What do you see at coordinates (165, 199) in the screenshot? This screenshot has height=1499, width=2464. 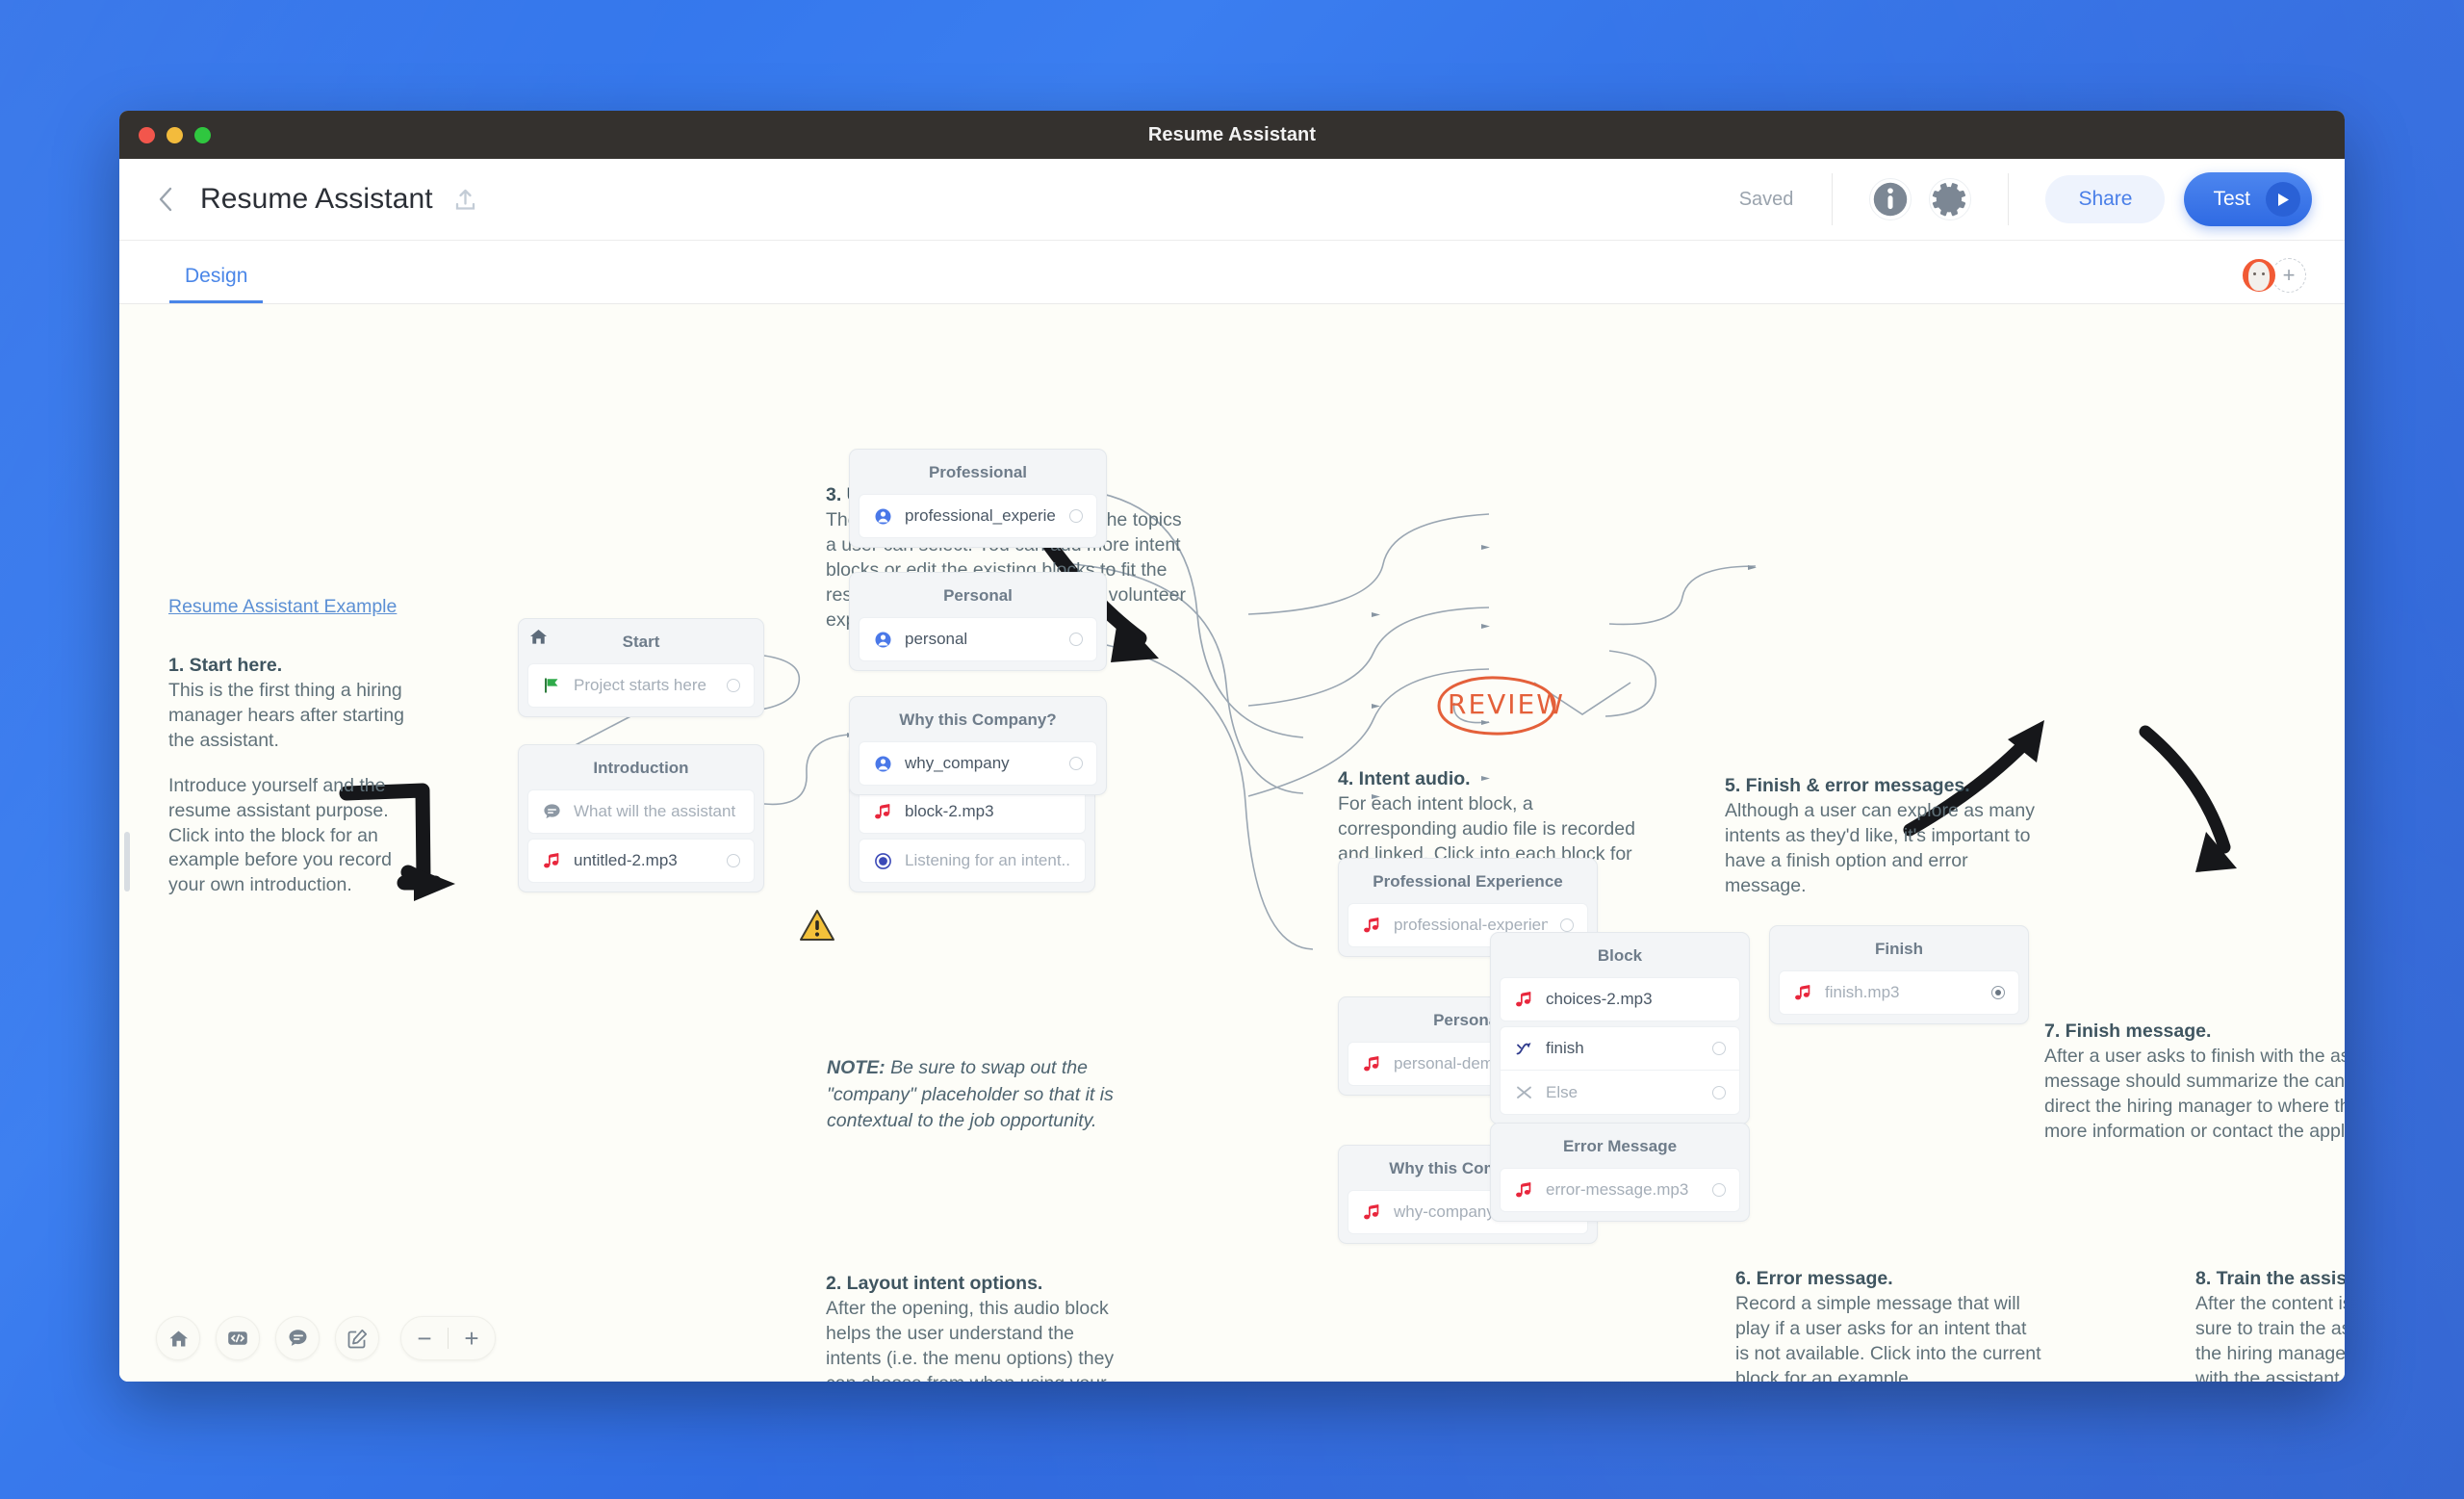 I see `back-button` at bounding box center [165, 199].